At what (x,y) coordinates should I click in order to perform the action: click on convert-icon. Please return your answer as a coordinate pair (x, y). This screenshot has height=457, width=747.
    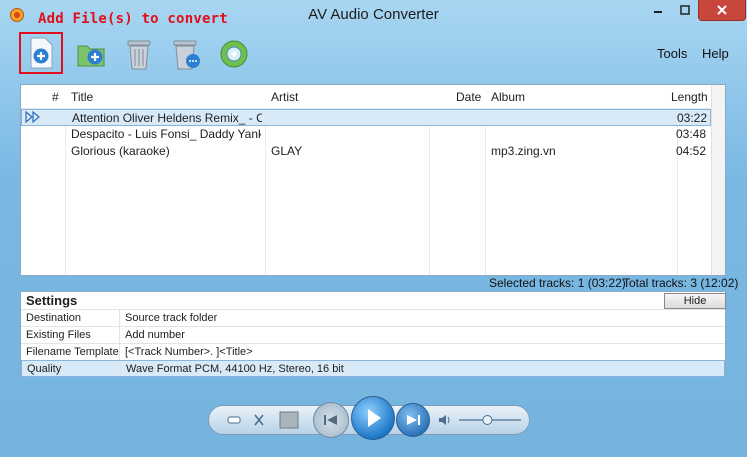
    Looking at the image, I should click on (234, 54).